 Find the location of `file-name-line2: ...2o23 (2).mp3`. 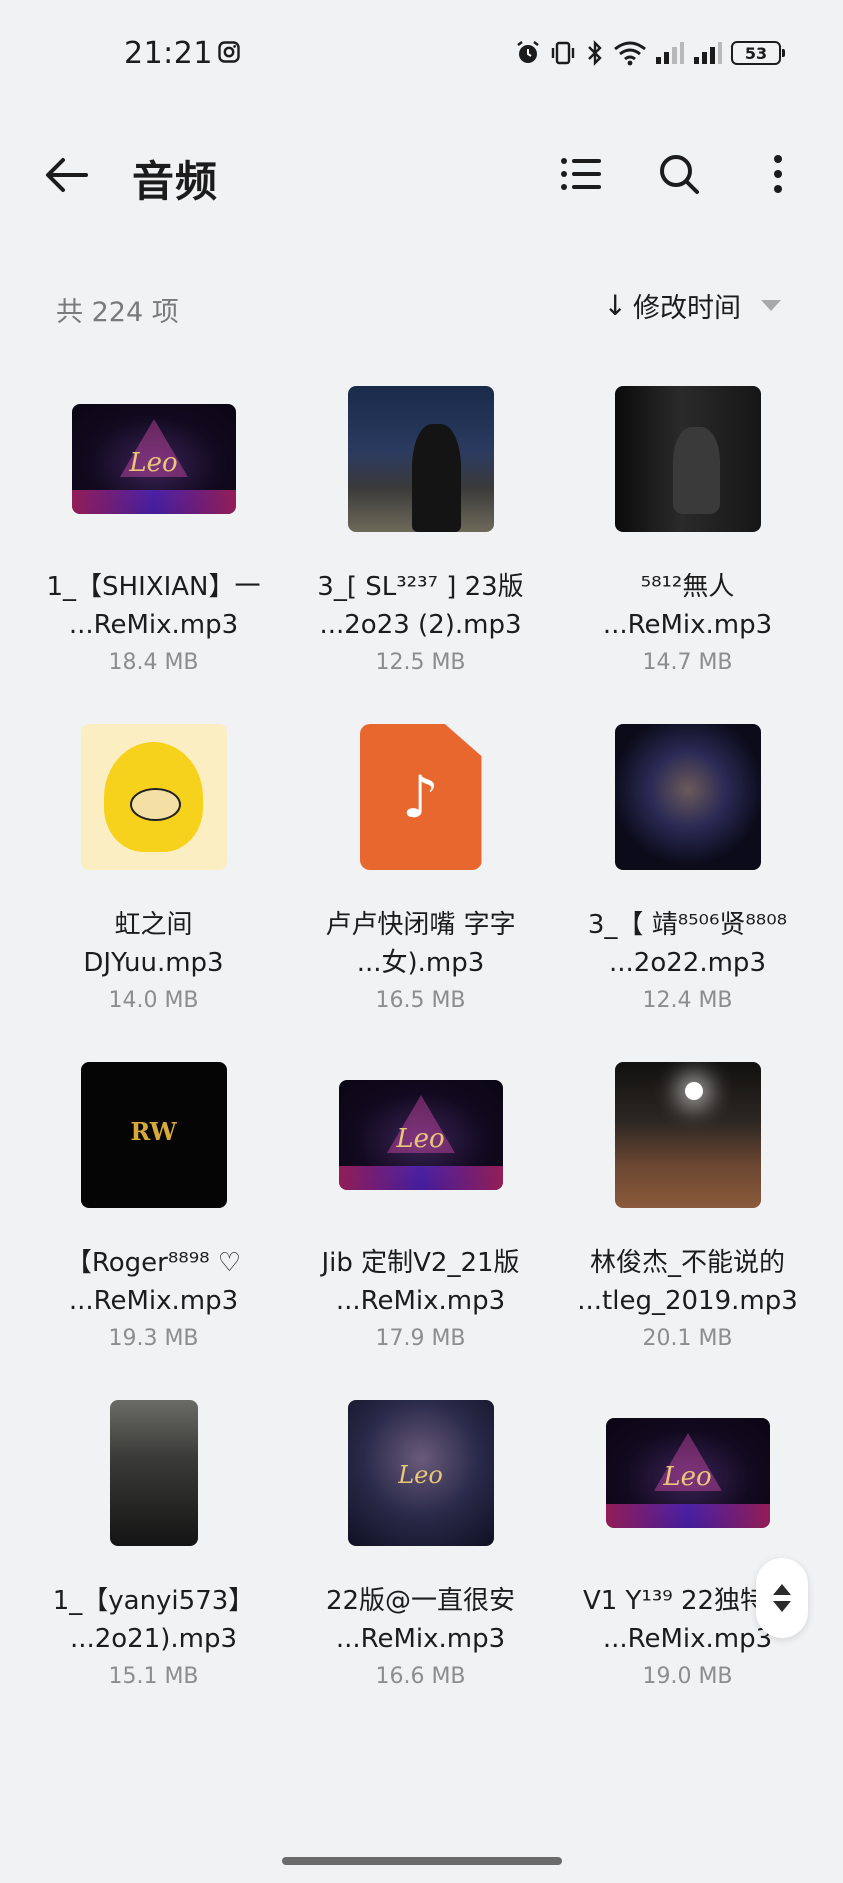

file-name-line2: ...2o23 (2).mp3 is located at coordinates (420, 625).